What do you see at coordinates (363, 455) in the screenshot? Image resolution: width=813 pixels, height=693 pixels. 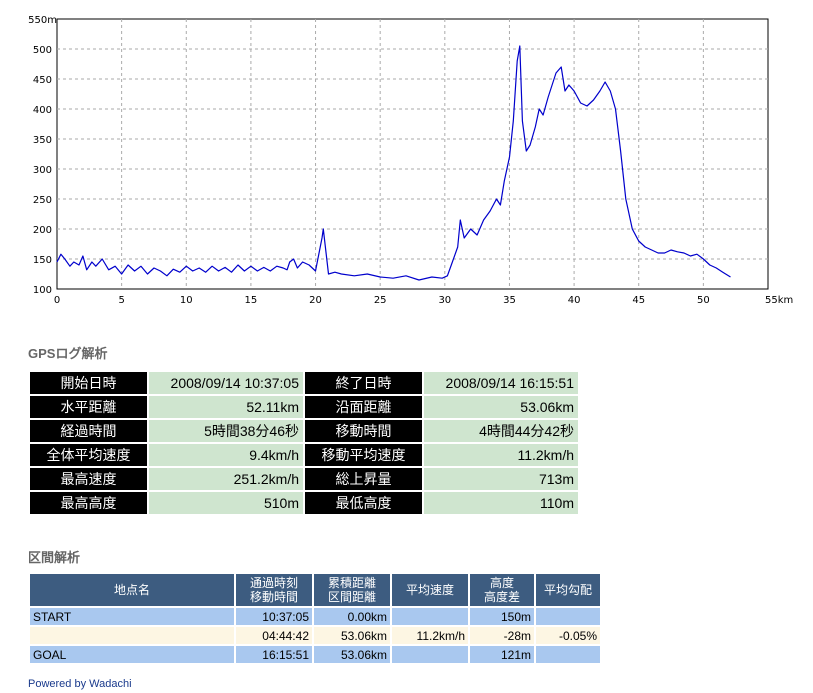 I see `gps-label: 移動平均速度` at bounding box center [363, 455].